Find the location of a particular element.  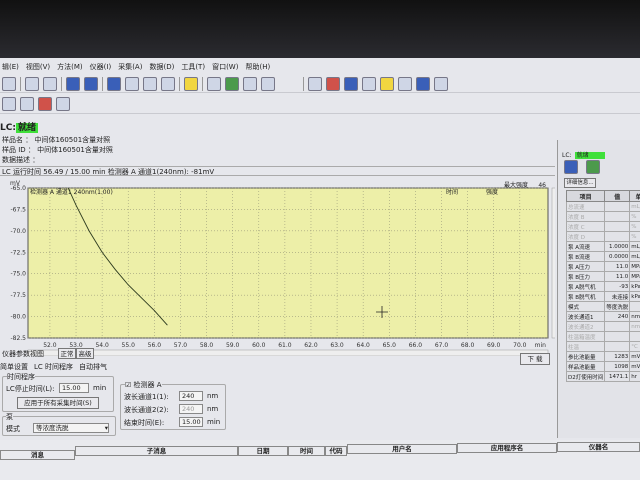

col-app: 应用程序名 is located at coordinates (507, 448).